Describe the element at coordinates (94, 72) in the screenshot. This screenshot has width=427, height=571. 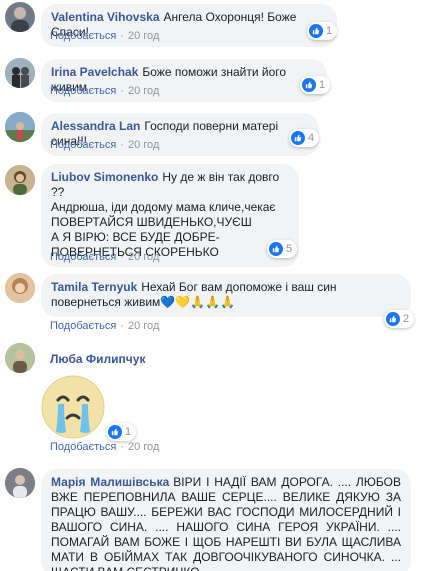
I see `comment-author: Irina Pavelchak` at that location.